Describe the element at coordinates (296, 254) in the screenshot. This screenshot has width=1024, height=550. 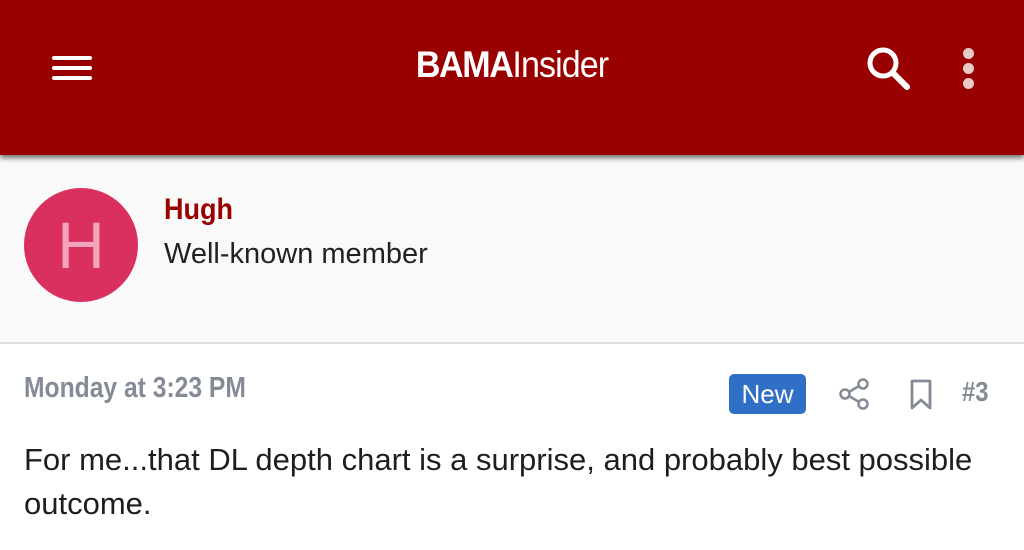
I see `author-title: Well-known member` at that location.